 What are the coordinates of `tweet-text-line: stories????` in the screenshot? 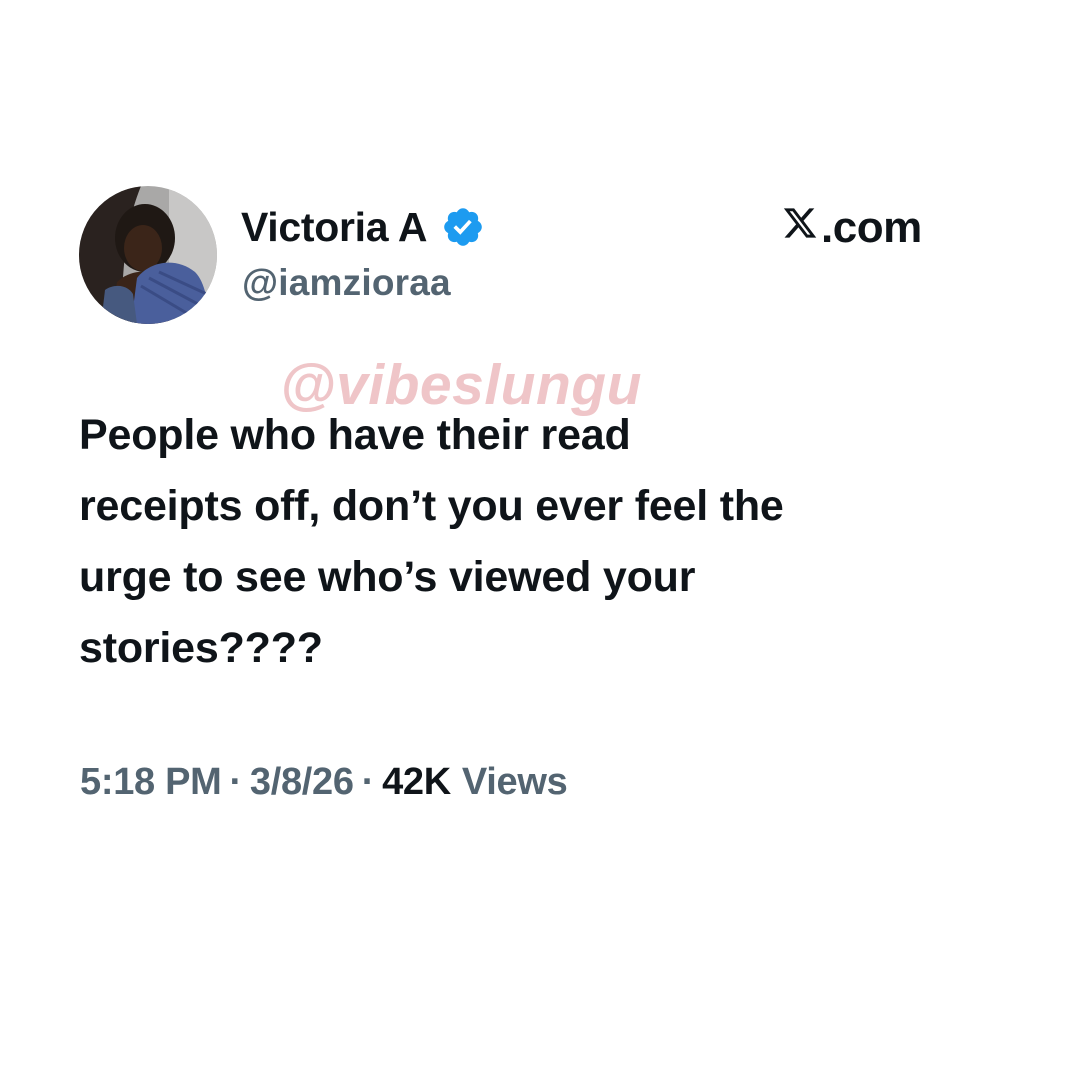 It's located at (201, 648).